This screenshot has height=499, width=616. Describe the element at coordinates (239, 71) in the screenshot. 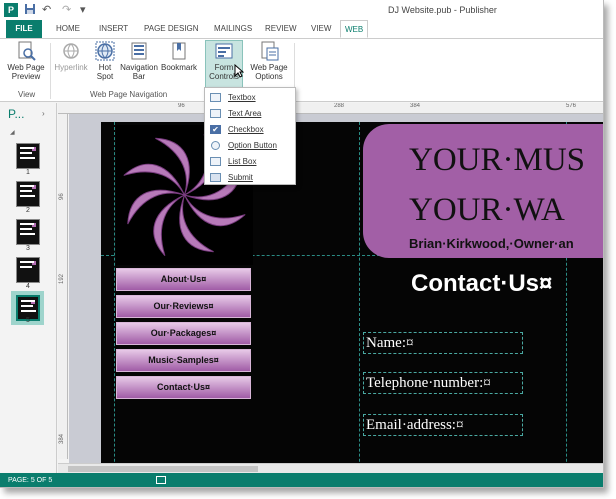

I see `mouse-pointer-icon` at that location.